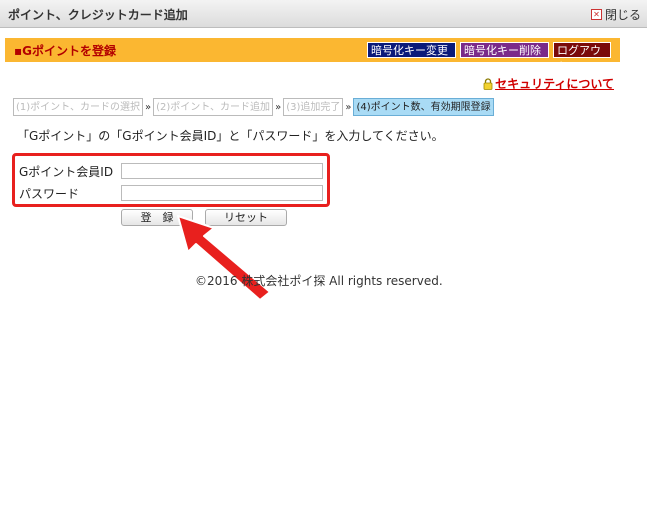  I want to click on member-id-label: Gポイント会員ID, so click(66, 172).